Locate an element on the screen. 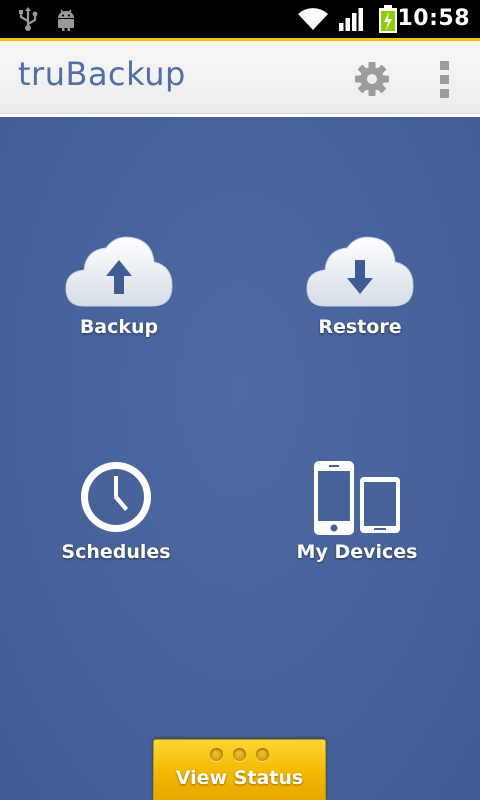  status-dots is located at coordinates (239, 755).